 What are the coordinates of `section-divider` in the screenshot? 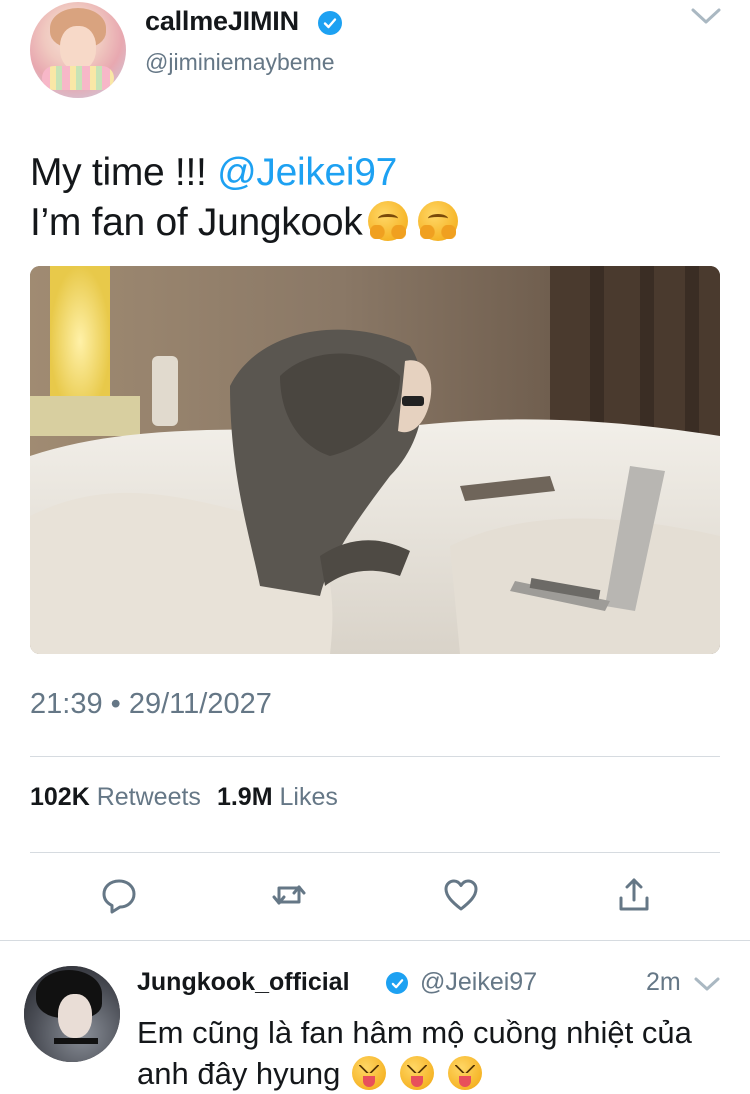 It's located at (375, 940).